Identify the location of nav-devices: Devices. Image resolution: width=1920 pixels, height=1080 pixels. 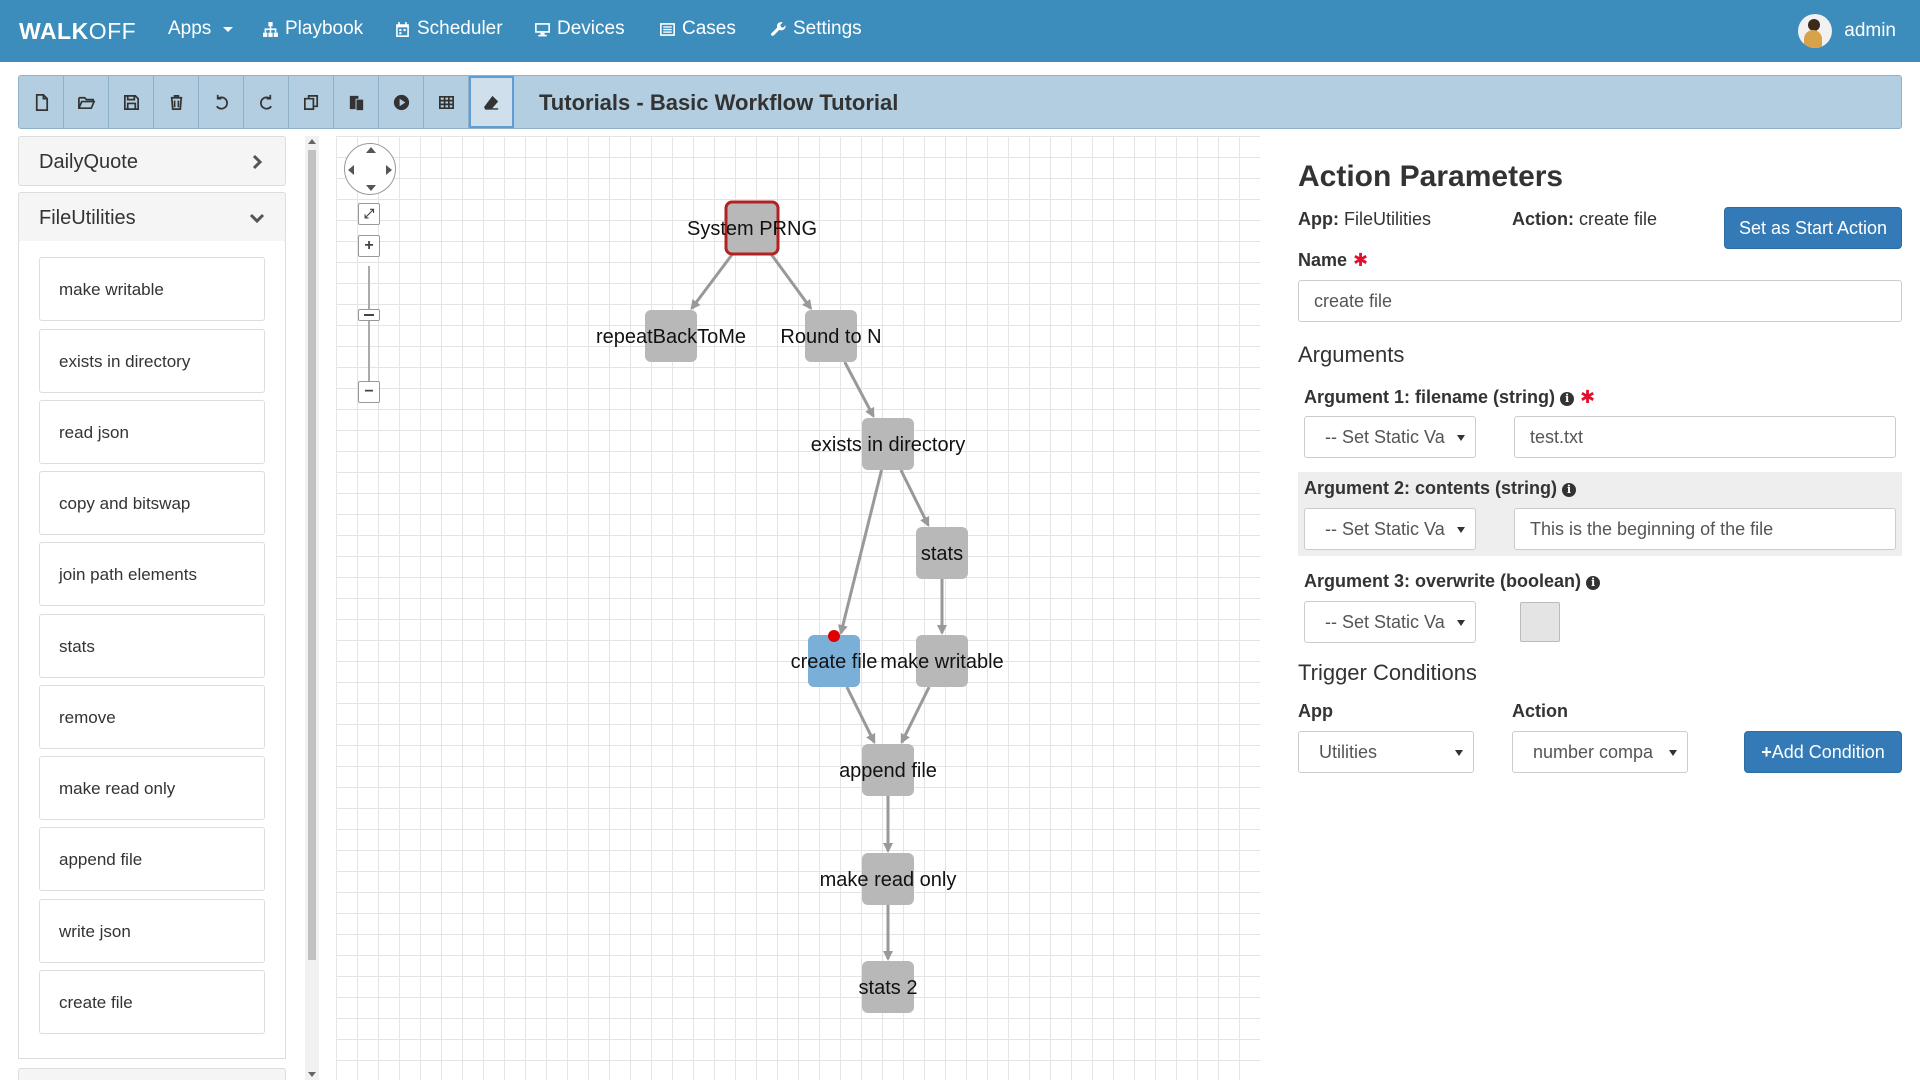
(579, 29).